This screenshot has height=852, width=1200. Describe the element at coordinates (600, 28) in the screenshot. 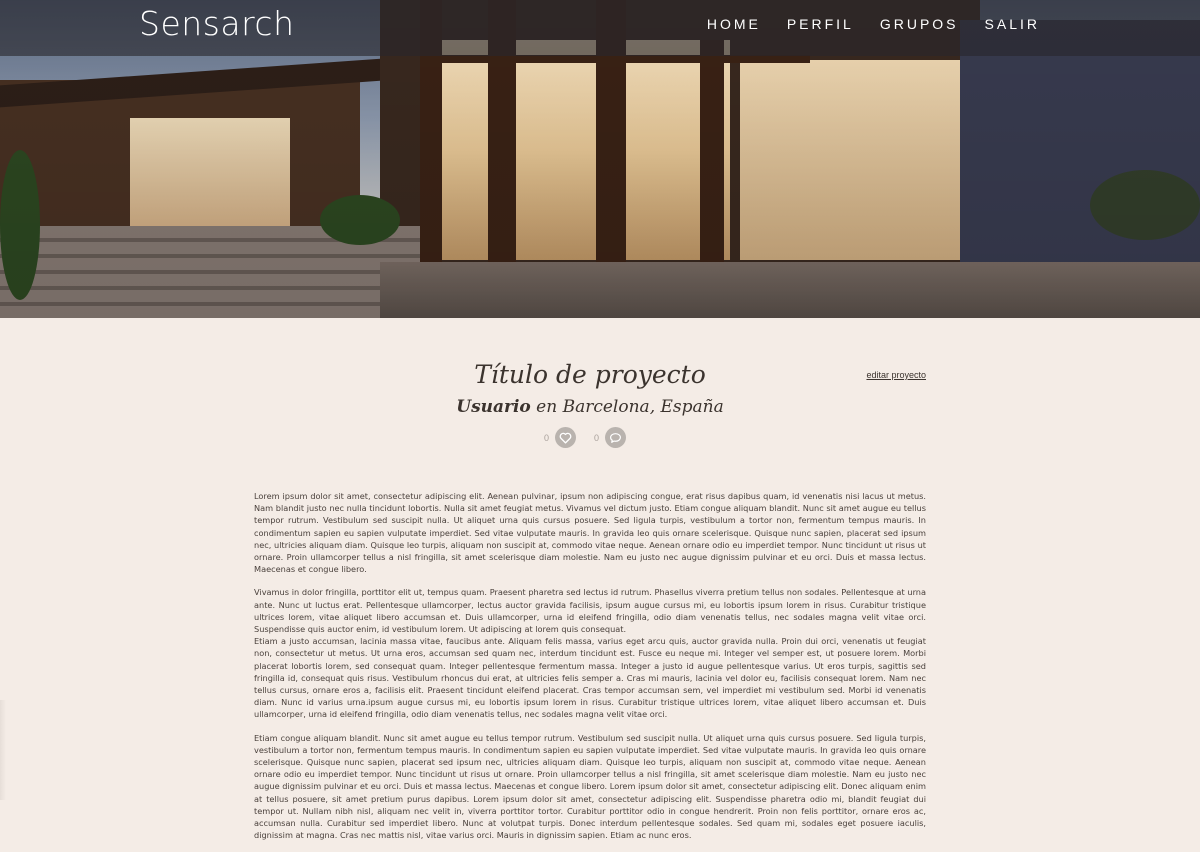

I see `top-navbar: Sensarch HOME PERFIL GRUPOS SALIR` at that location.